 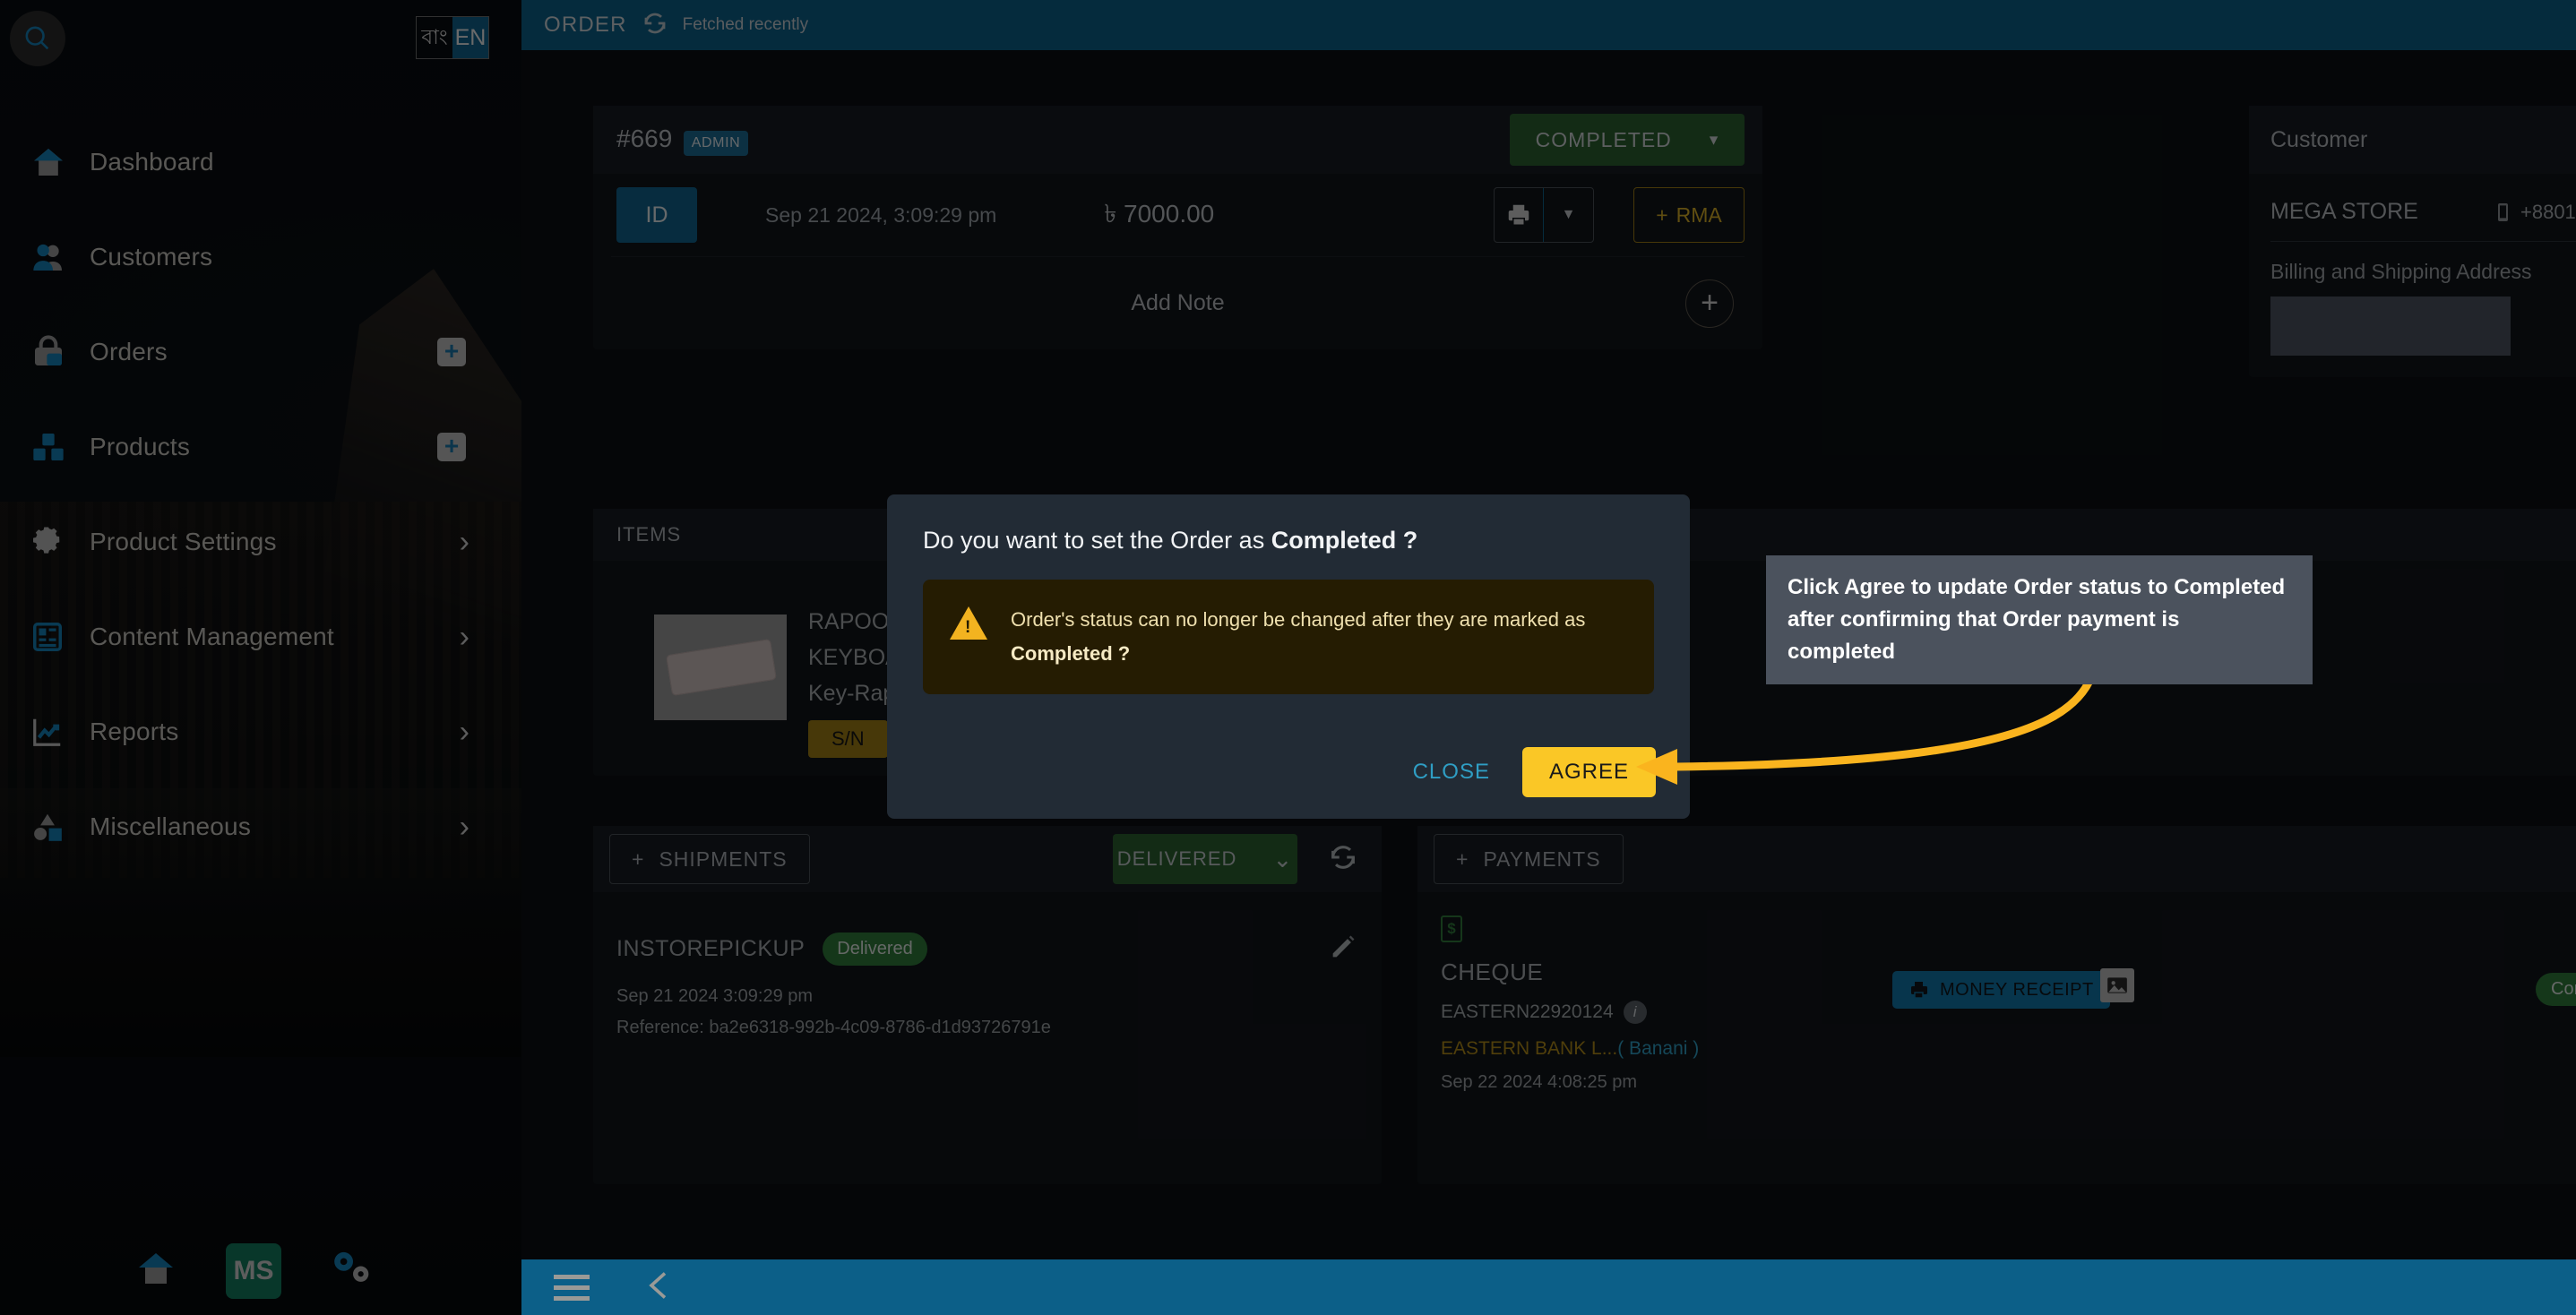 What do you see at coordinates (1589, 772) in the screenshot?
I see `agree-button: AGREE` at bounding box center [1589, 772].